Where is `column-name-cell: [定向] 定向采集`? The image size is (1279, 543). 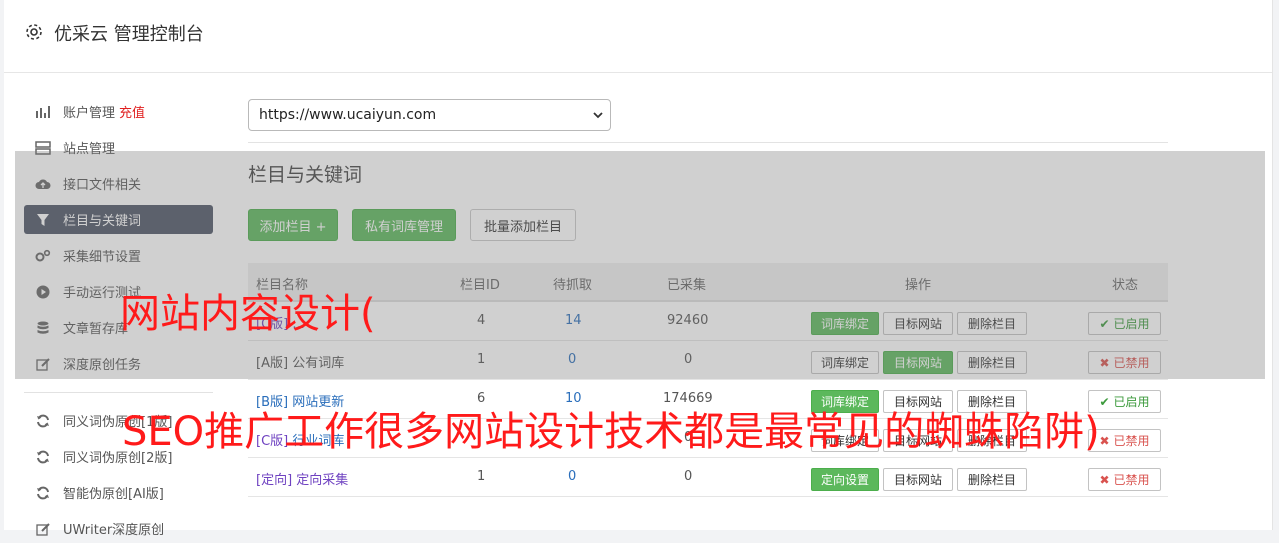 column-name-cell: [定向] 定向采集 is located at coordinates (302, 480).